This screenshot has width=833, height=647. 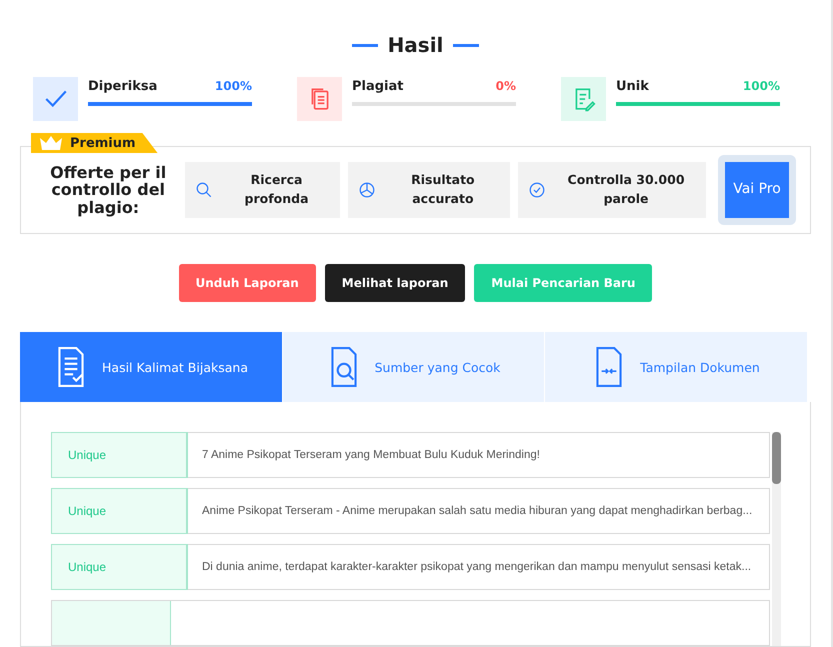 I want to click on result-tab: Sumber yang Cocok, so click(x=414, y=367).